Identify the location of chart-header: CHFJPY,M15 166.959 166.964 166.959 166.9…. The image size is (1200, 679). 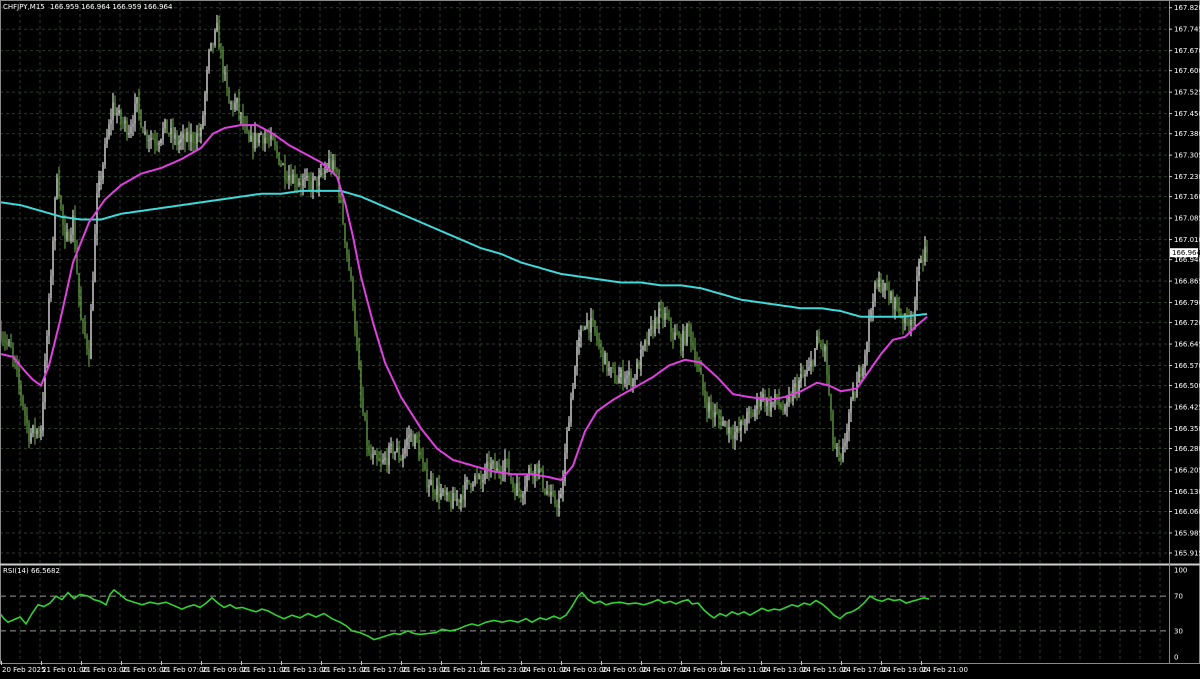
(88, 7).